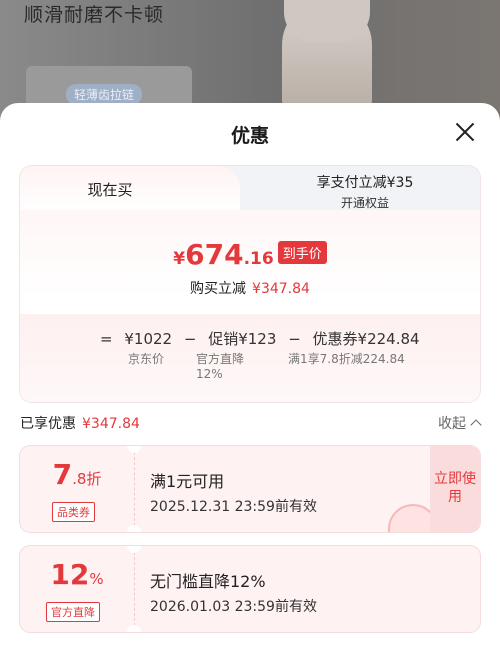 This screenshot has width=500, height=655. What do you see at coordinates (106, 339) in the screenshot?
I see `breakdown-equals: =` at bounding box center [106, 339].